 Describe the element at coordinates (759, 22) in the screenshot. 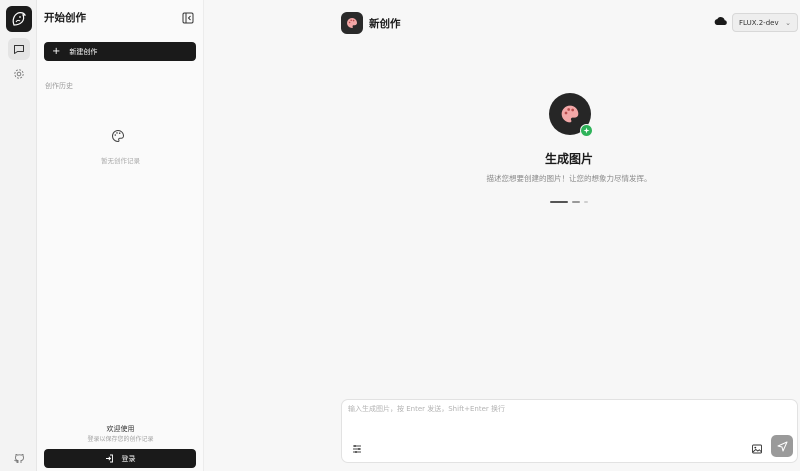

I see `model-select-value: FLUX.2-dev` at that location.